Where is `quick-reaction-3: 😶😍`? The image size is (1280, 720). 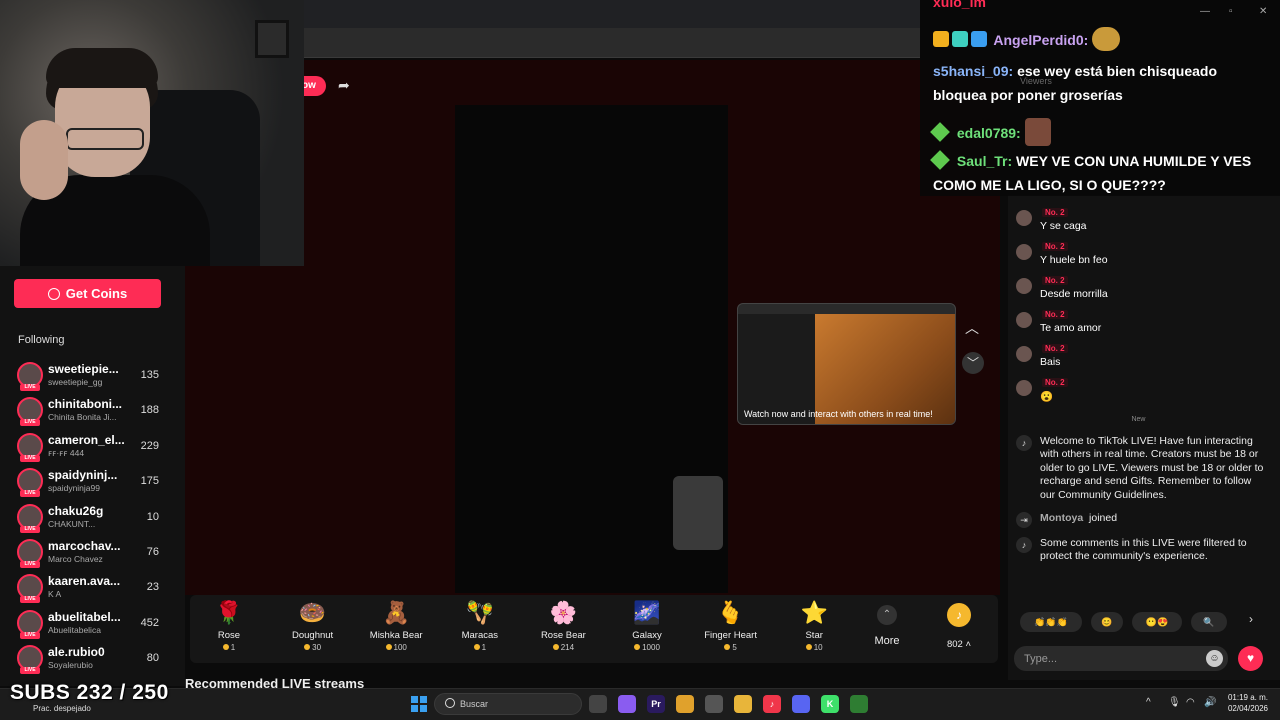
quick-reaction-3: 😶😍 is located at coordinates (1157, 622).